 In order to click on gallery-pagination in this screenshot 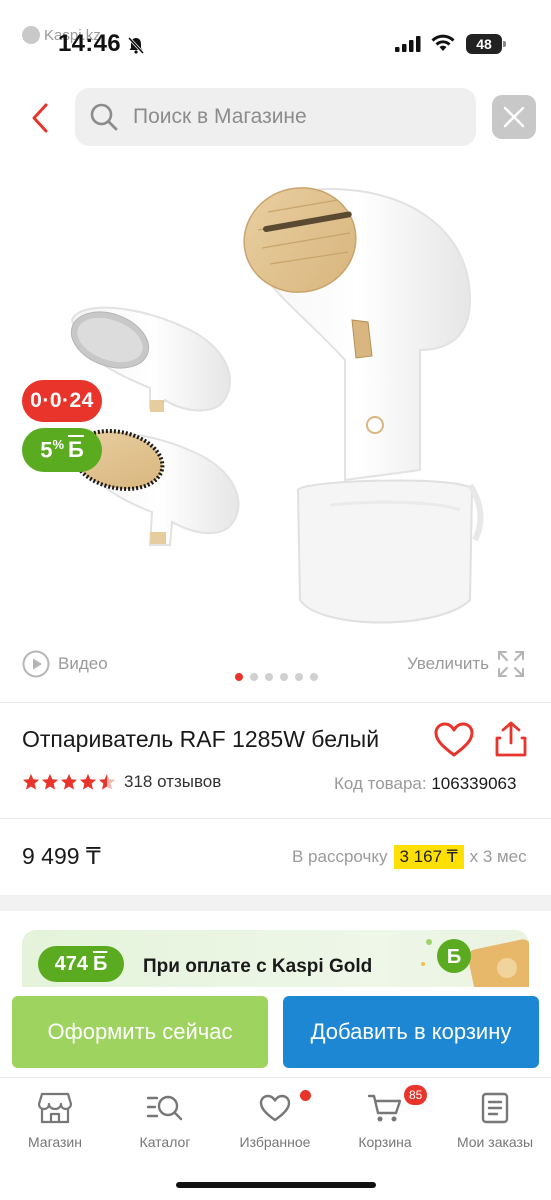, I will do `click(276, 677)`.